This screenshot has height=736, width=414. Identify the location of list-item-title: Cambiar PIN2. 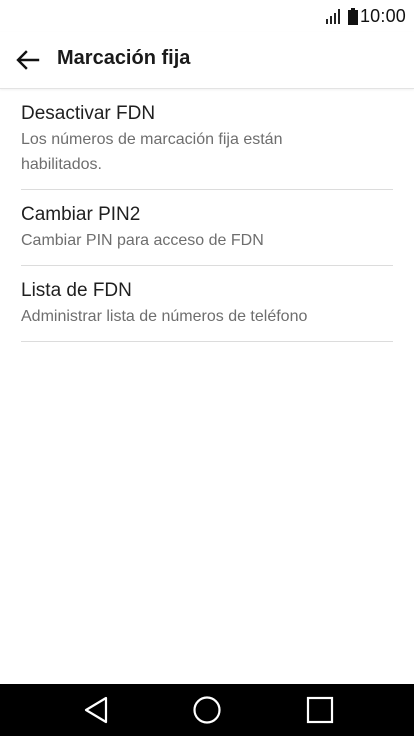
(81, 214).